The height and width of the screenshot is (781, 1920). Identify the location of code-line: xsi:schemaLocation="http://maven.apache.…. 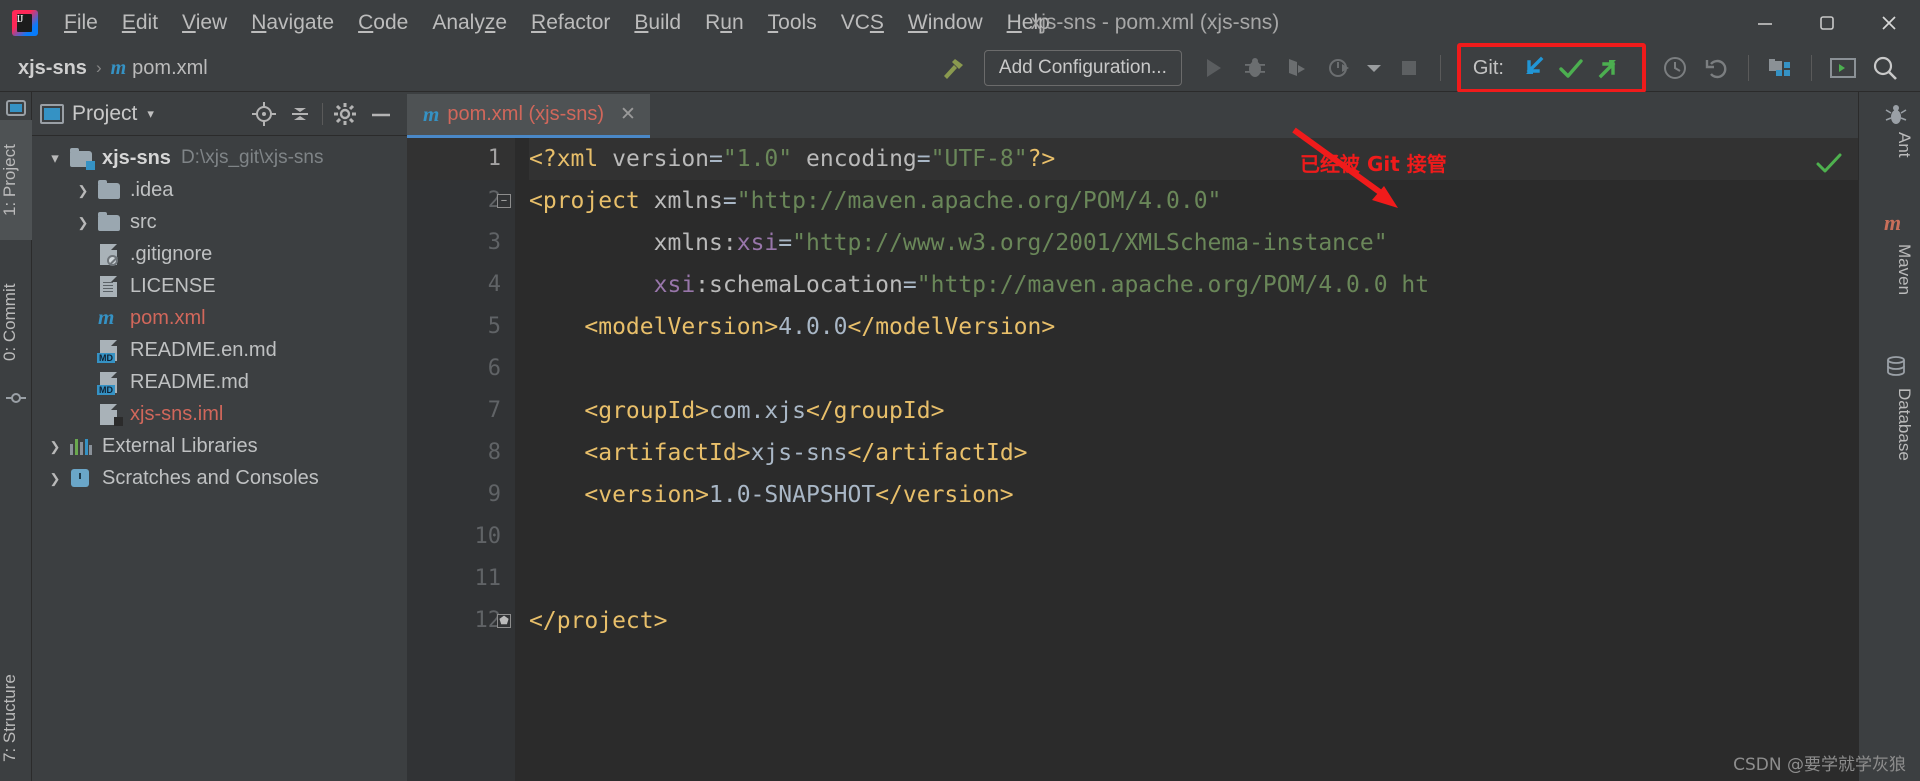
(1193, 285).